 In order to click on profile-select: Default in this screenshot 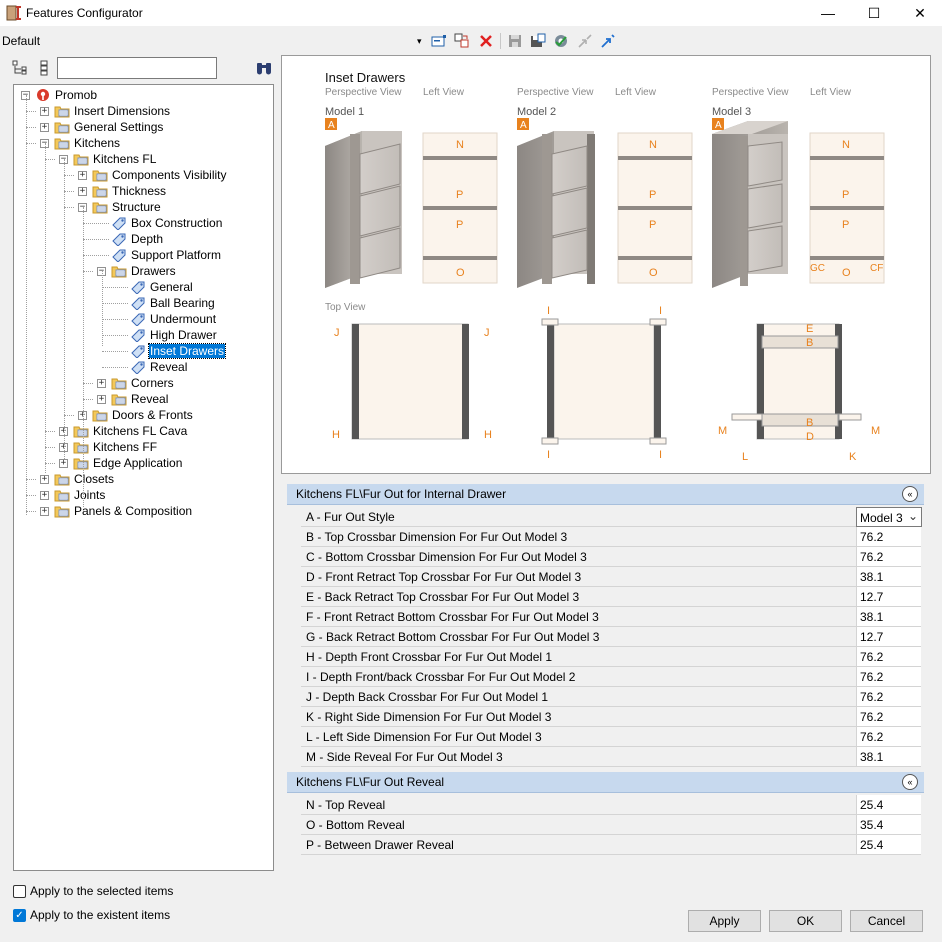, I will do `click(21, 41)`.